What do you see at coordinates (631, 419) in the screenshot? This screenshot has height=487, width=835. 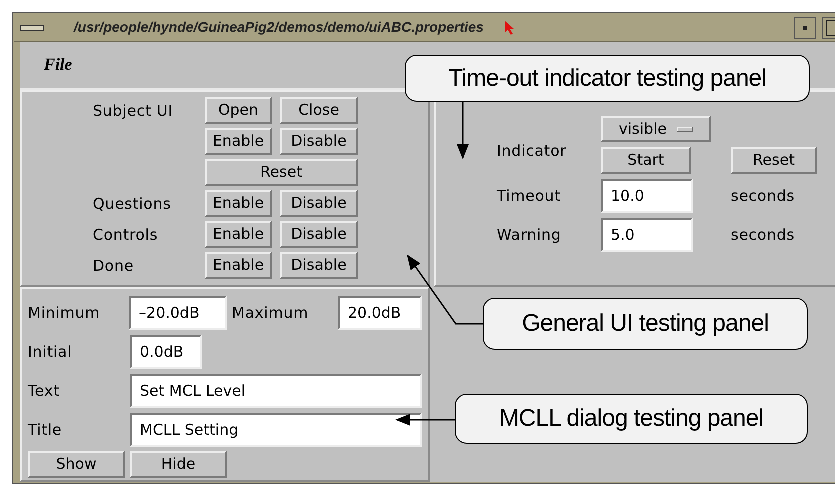 I see `callout: MCLL dialog testing panel` at bounding box center [631, 419].